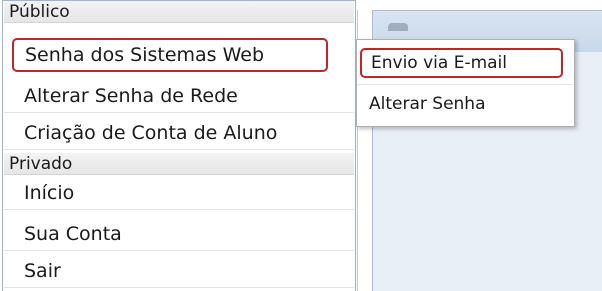 This screenshot has width=602, height=291. What do you see at coordinates (464, 104) in the screenshot?
I see `submenu-item-alterar-senha: Alterar Senha` at bounding box center [464, 104].